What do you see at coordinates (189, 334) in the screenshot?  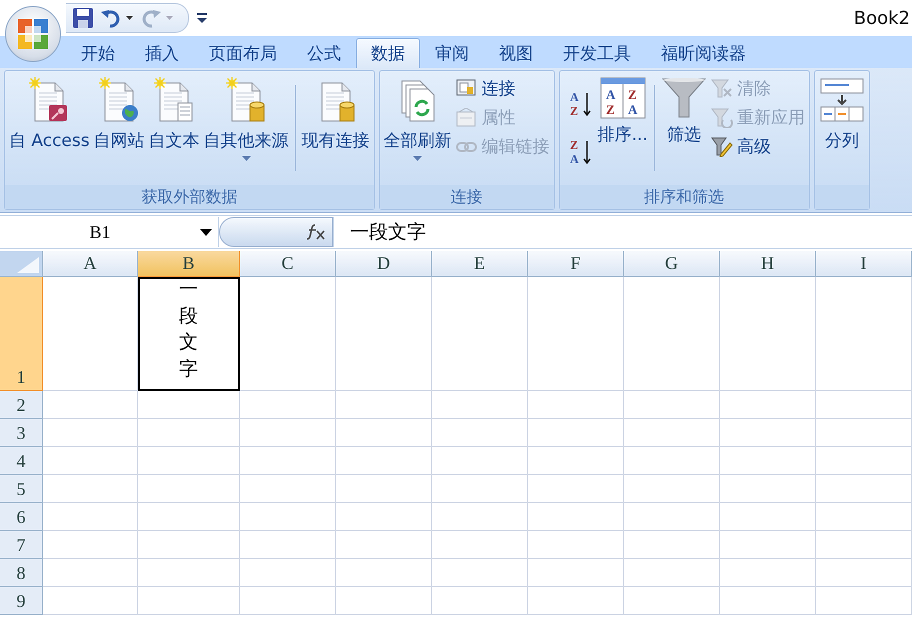 I see `table-cell: 一段文字` at bounding box center [189, 334].